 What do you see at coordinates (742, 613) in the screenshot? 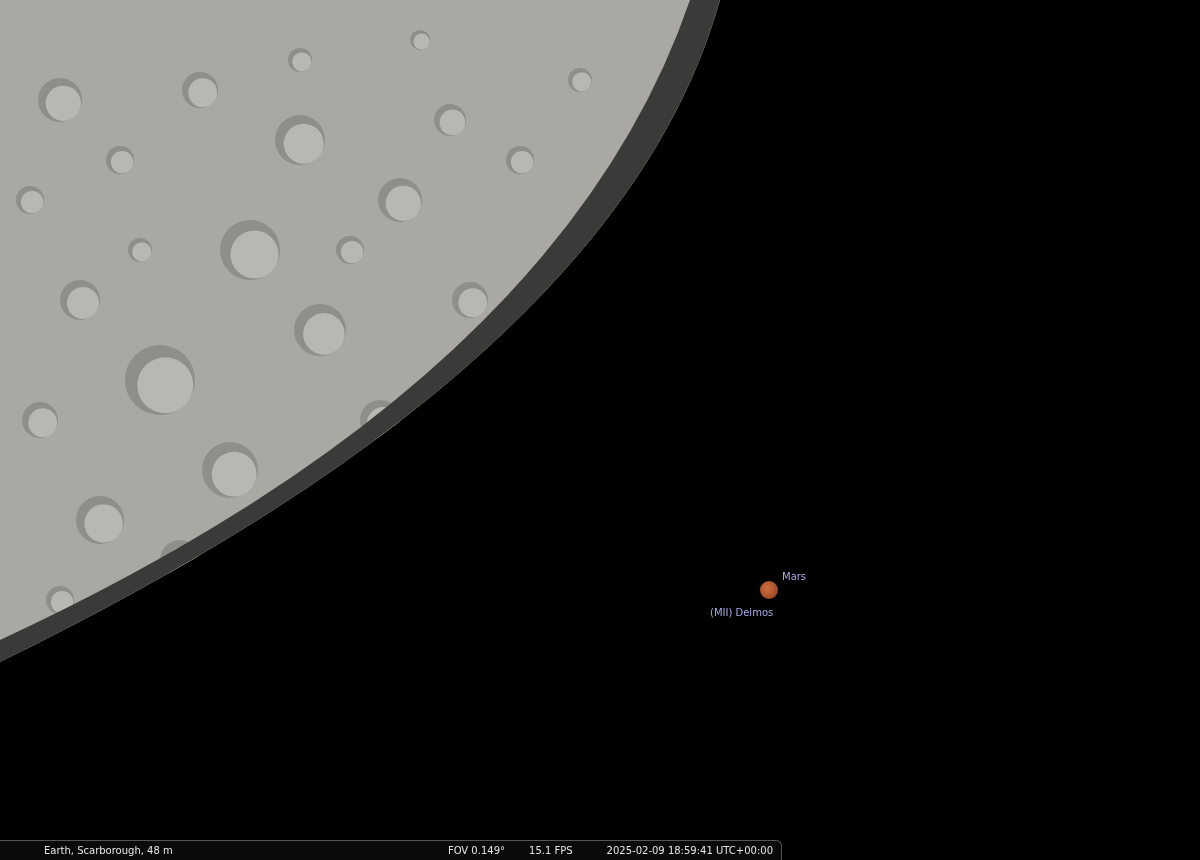
I see `object-label: (MII) Deimos` at bounding box center [742, 613].